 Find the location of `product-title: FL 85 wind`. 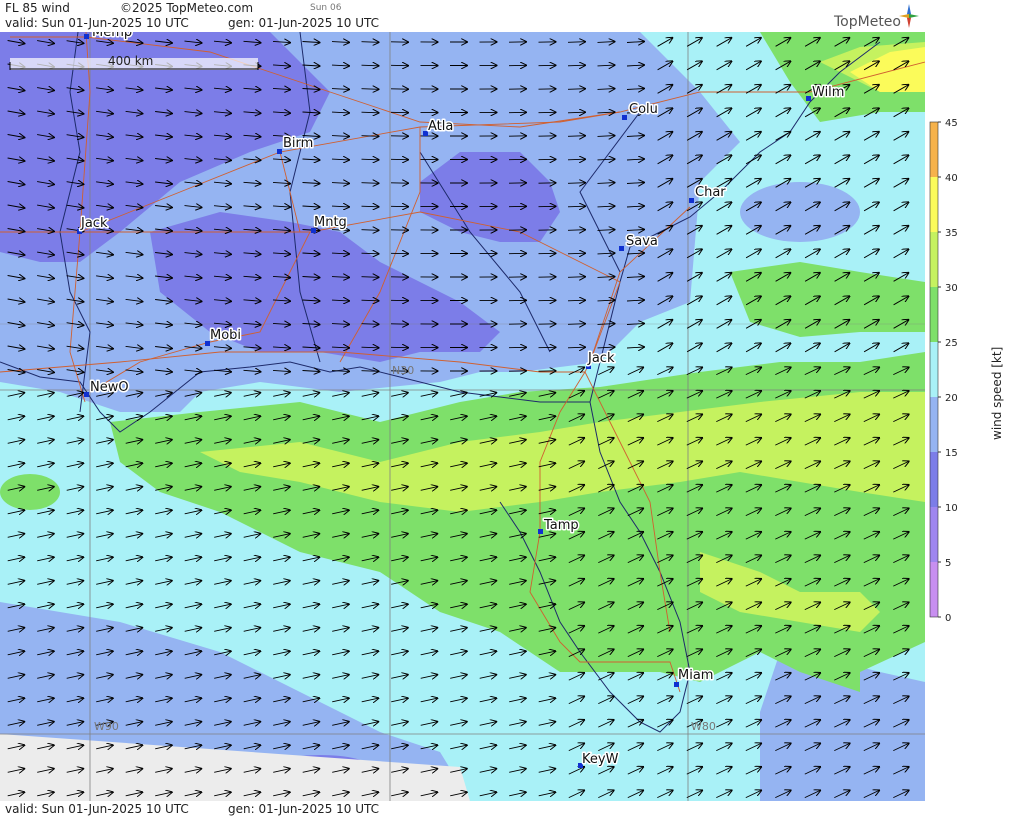

product-title: FL 85 wind is located at coordinates (37, 8).